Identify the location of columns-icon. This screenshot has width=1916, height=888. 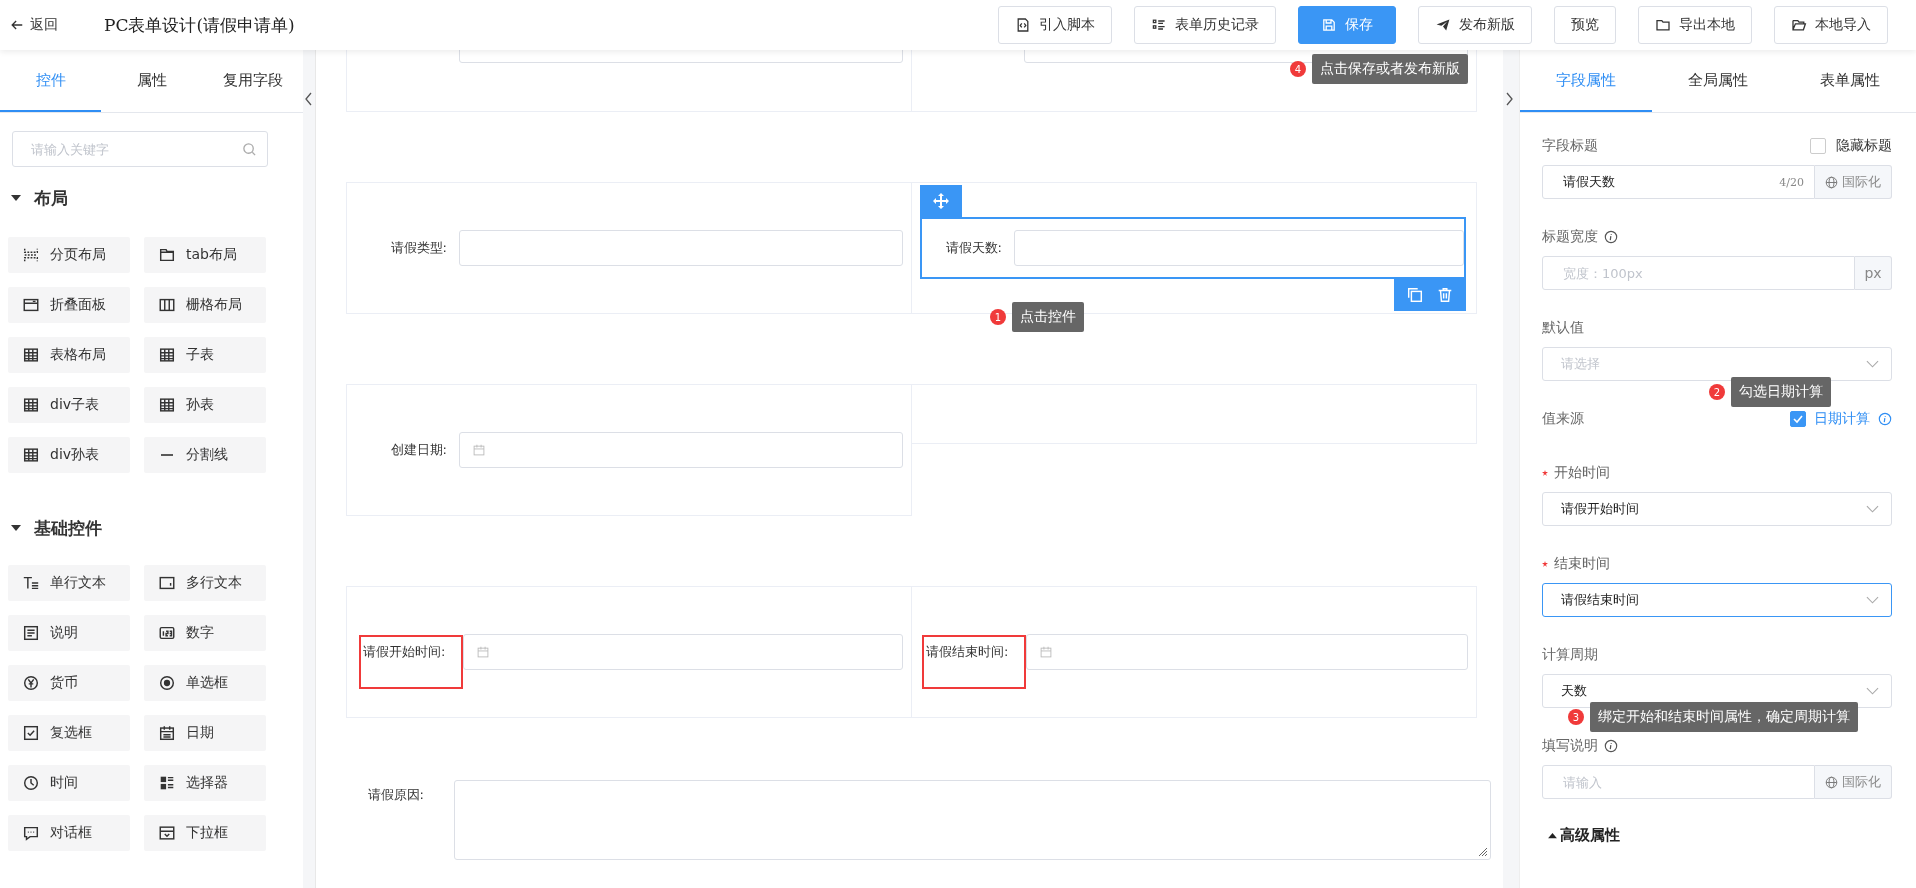
(167, 305).